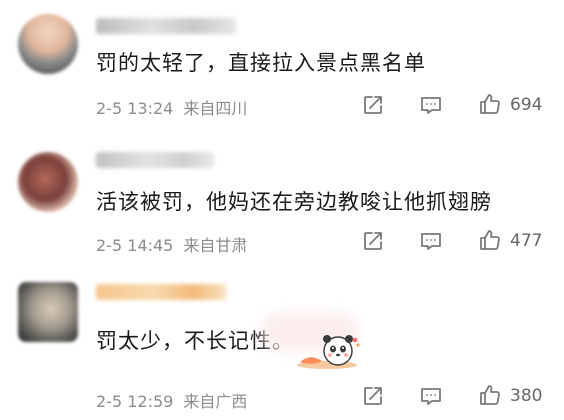 This screenshot has width=564, height=420. I want to click on comment-meta: 2-5 14:45 来自甘肃, so click(171, 244).